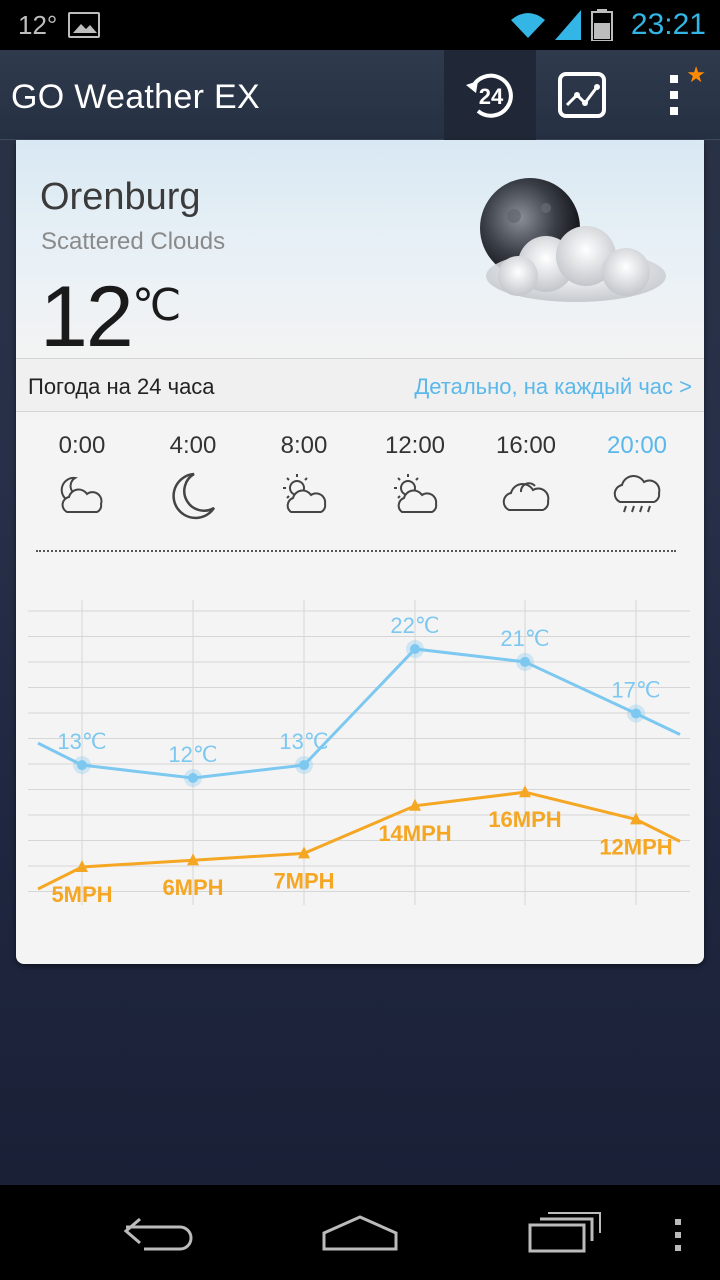  I want to click on hourly-forecast-row: 0:00 4:00 8:00 12:00 16:00 20:00, so click(360, 482).